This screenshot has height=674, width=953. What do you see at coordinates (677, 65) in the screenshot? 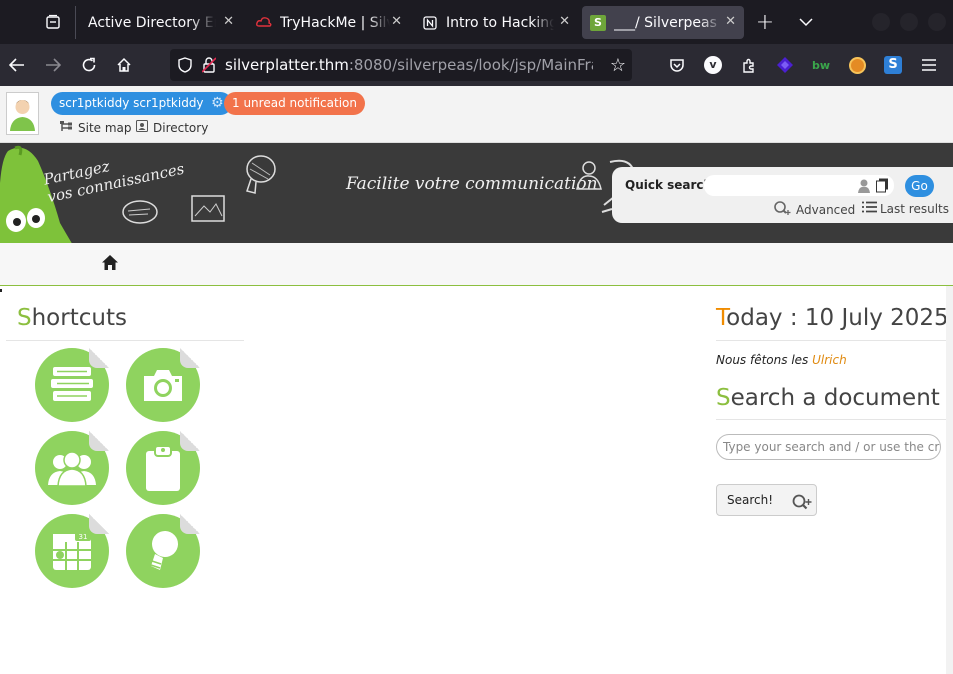
I see `pocket-icon` at bounding box center [677, 65].